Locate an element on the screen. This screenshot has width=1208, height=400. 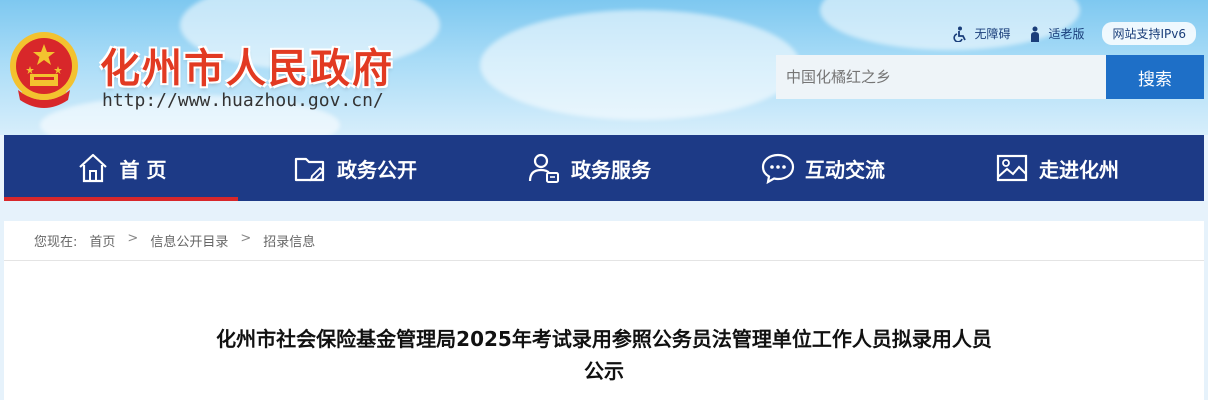
nav-item-gov-services: 政务服务 is located at coordinates (589, 168).